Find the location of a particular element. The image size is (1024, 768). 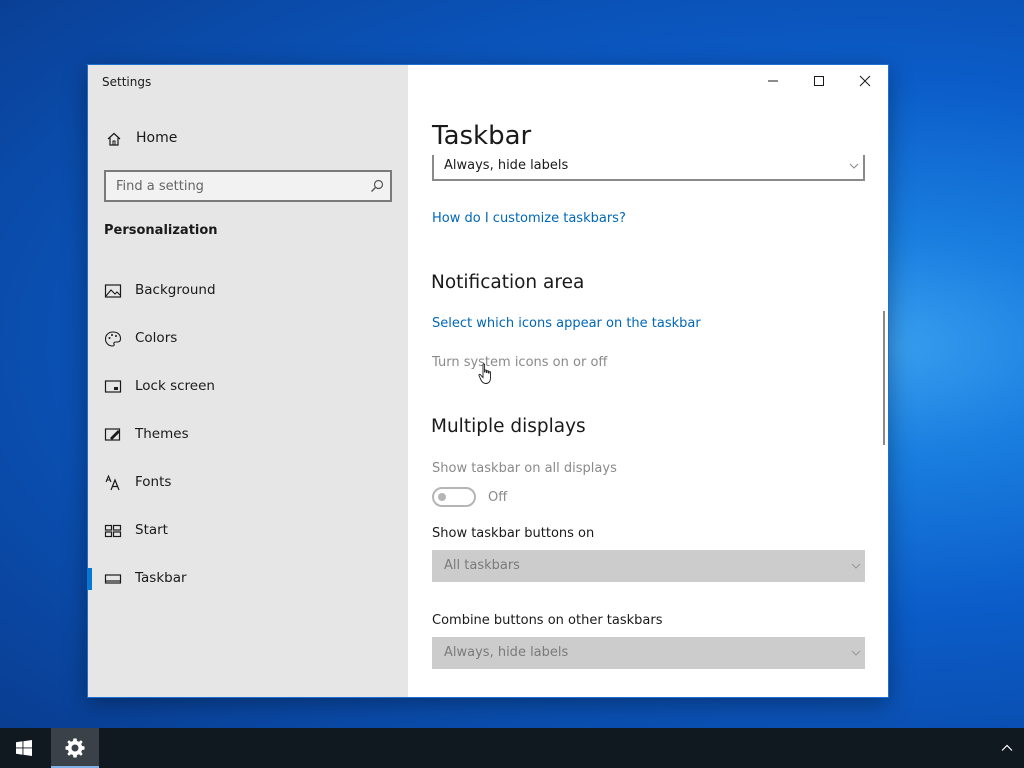

taskbar-settings-button is located at coordinates (75, 748).